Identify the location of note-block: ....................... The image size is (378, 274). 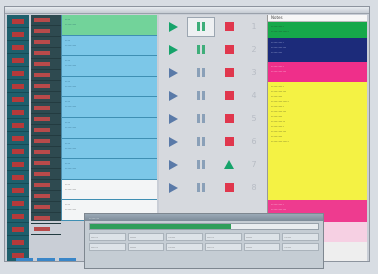
(317, 72).